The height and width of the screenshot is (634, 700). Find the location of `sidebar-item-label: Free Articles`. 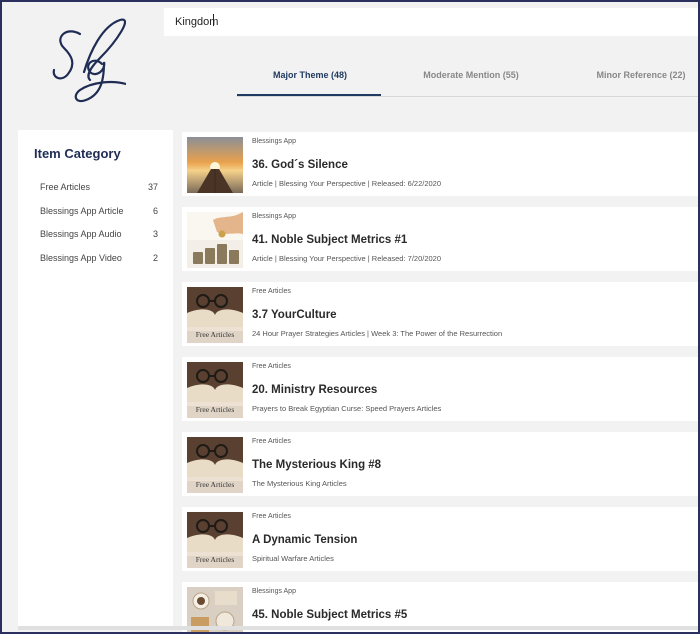

sidebar-item-label: Free Articles is located at coordinates (65, 187).